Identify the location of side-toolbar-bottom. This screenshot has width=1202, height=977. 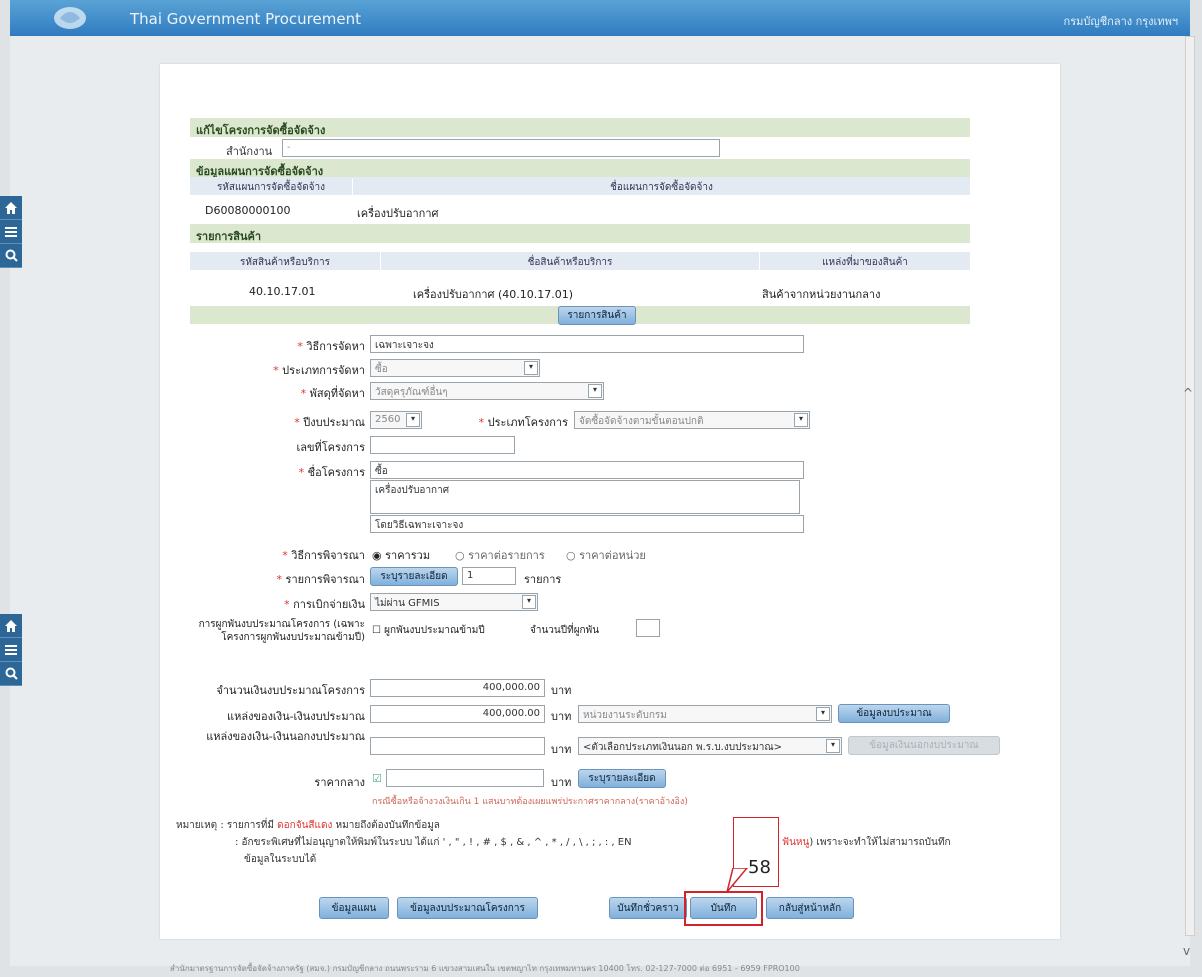
(11, 650).